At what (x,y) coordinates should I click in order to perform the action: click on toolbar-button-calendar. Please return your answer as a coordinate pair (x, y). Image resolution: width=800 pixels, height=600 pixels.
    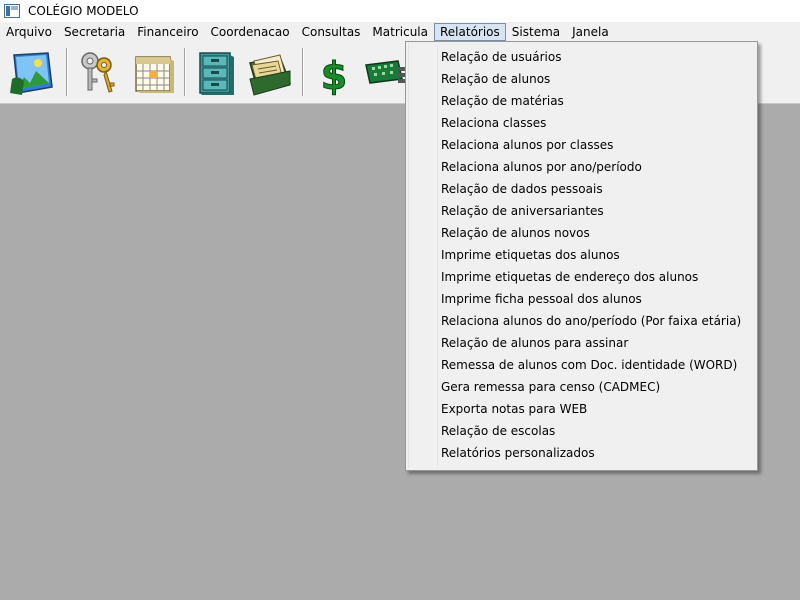
    Looking at the image, I should click on (154, 73).